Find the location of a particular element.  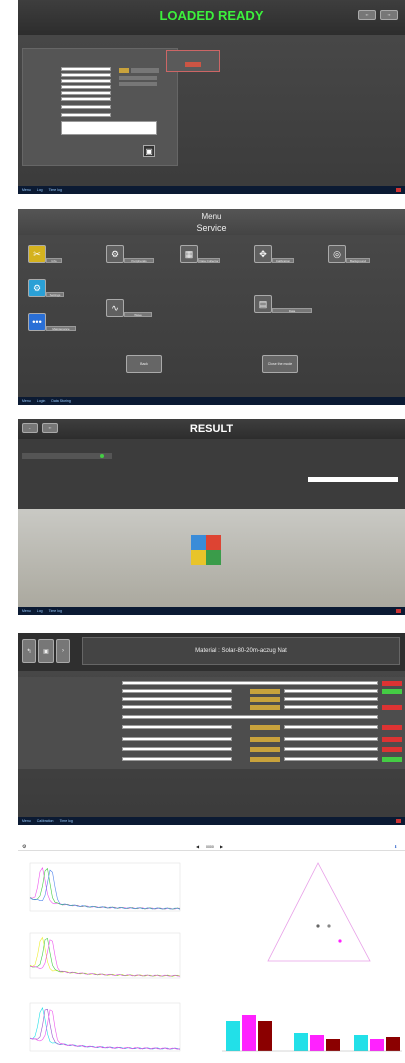

material-form is located at coordinates (211, 723).